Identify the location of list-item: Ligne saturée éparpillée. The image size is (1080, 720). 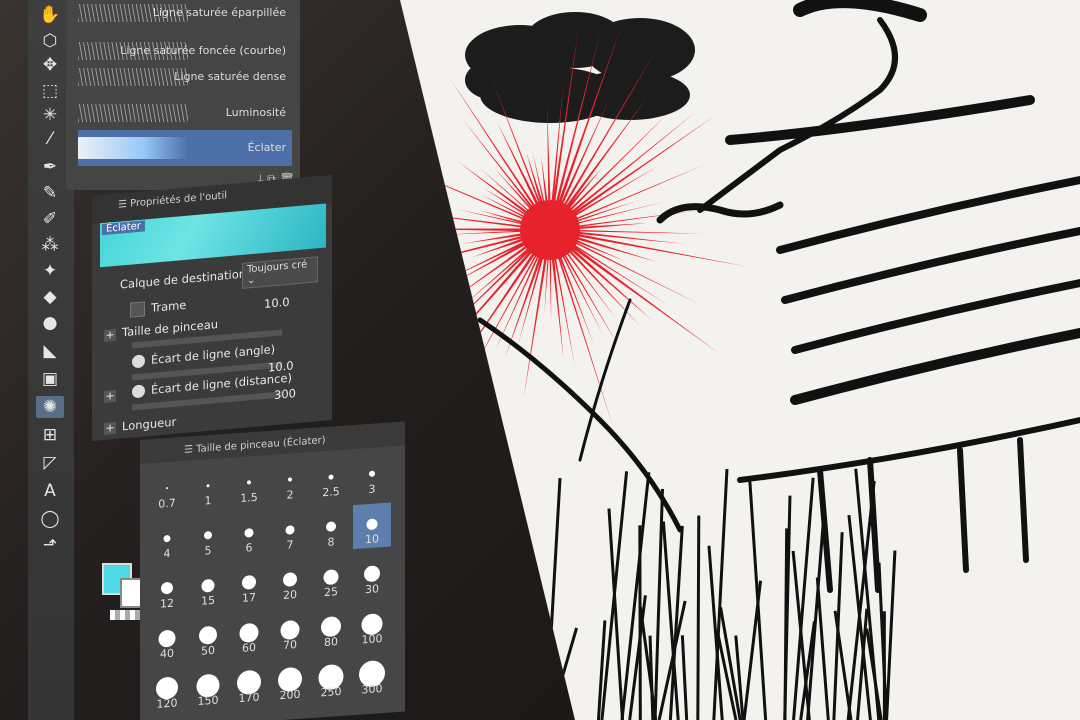
(185, 13).